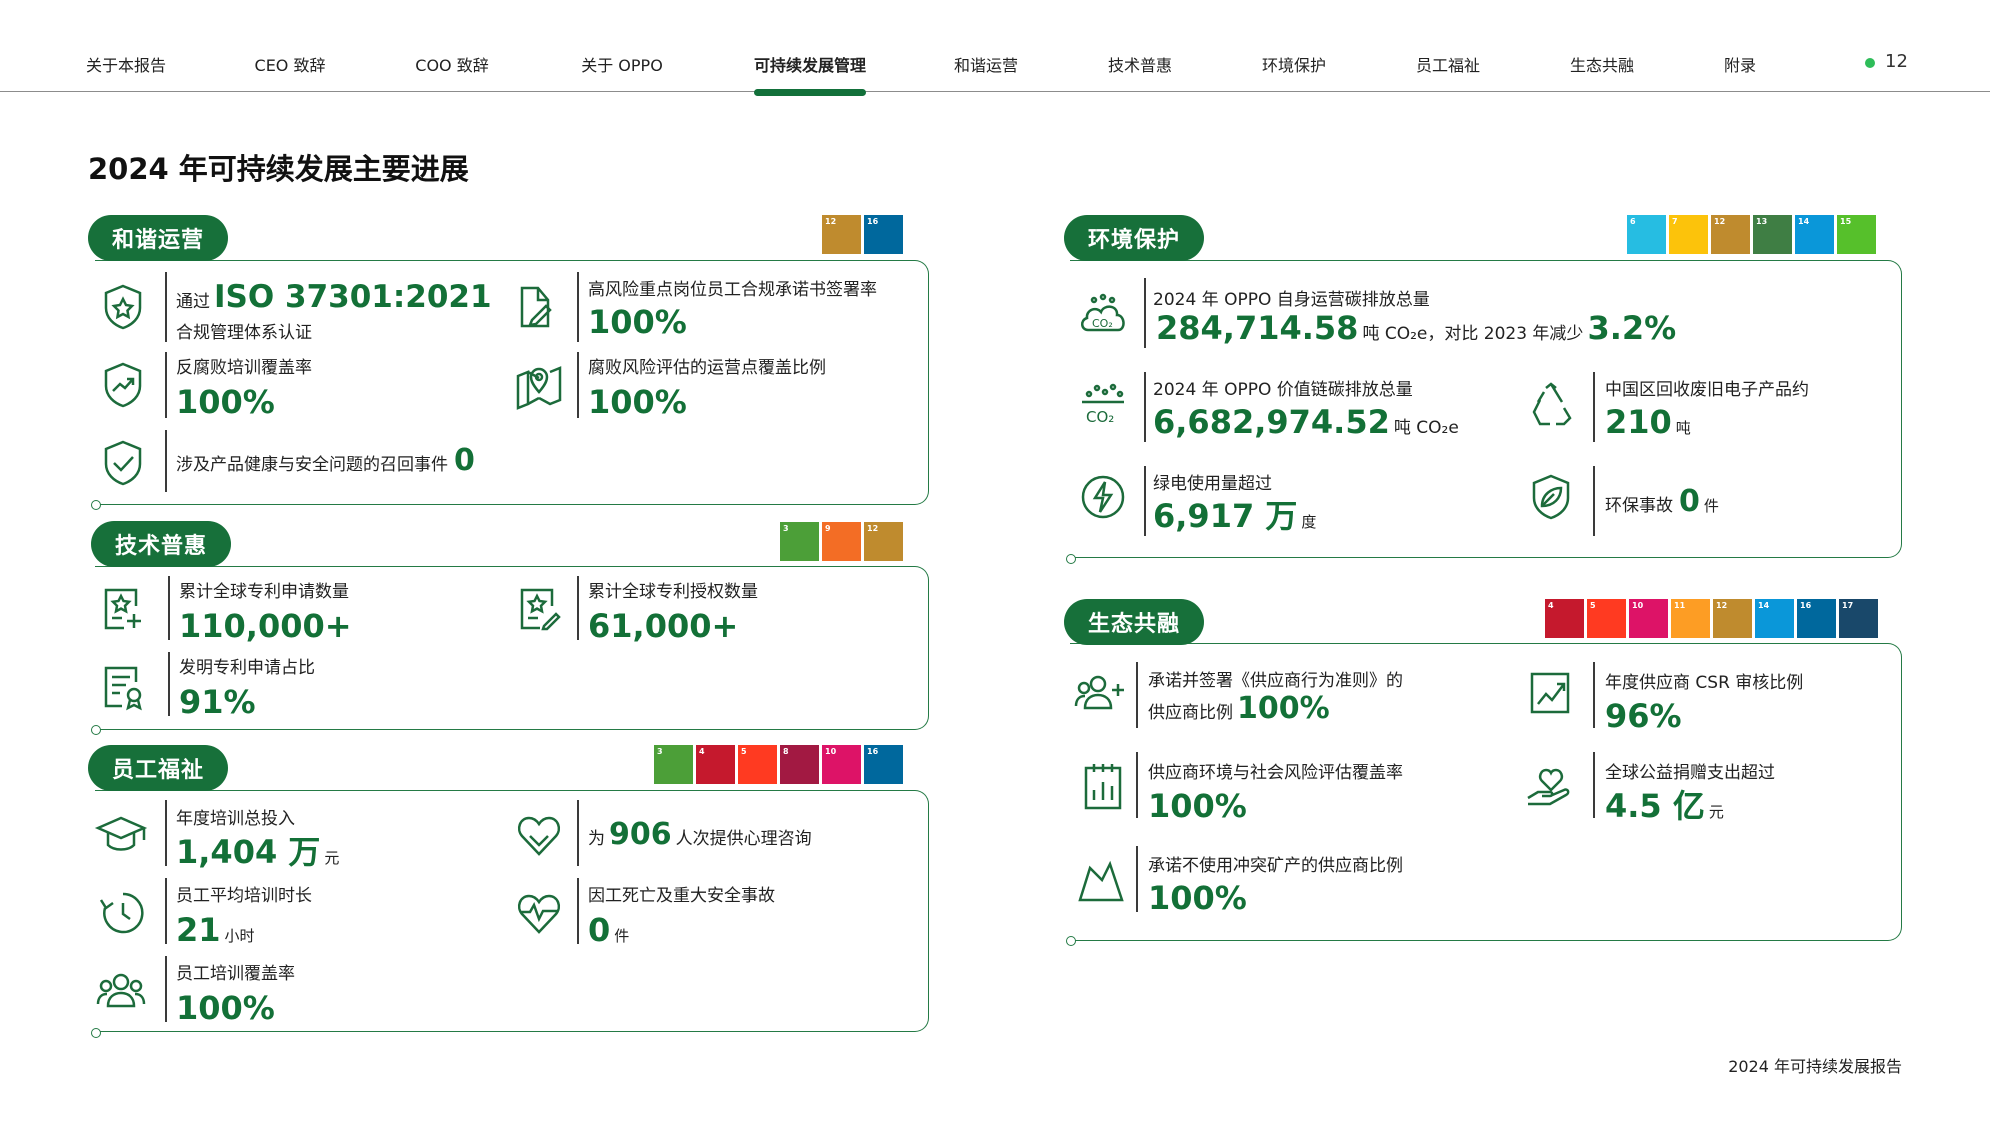 This screenshot has height=1122, width=1990. What do you see at coordinates (862, 234) in the screenshot?
I see `harmony-sdg-icons: 12 16` at bounding box center [862, 234].